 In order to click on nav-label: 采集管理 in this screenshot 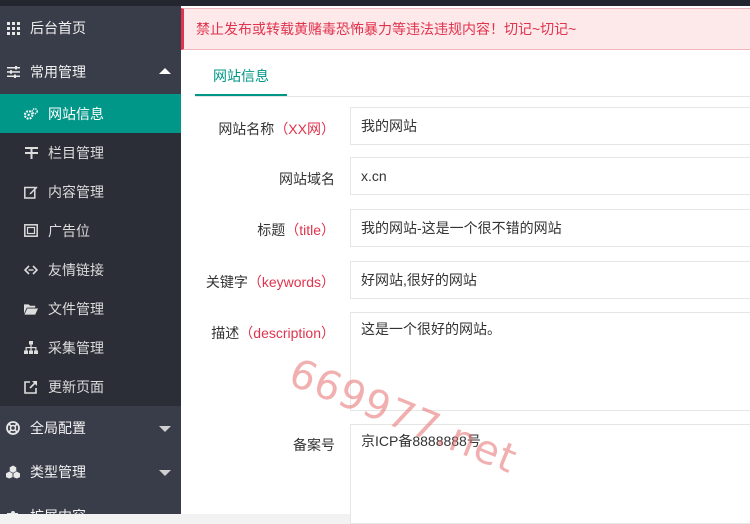, I will do `click(76, 347)`.